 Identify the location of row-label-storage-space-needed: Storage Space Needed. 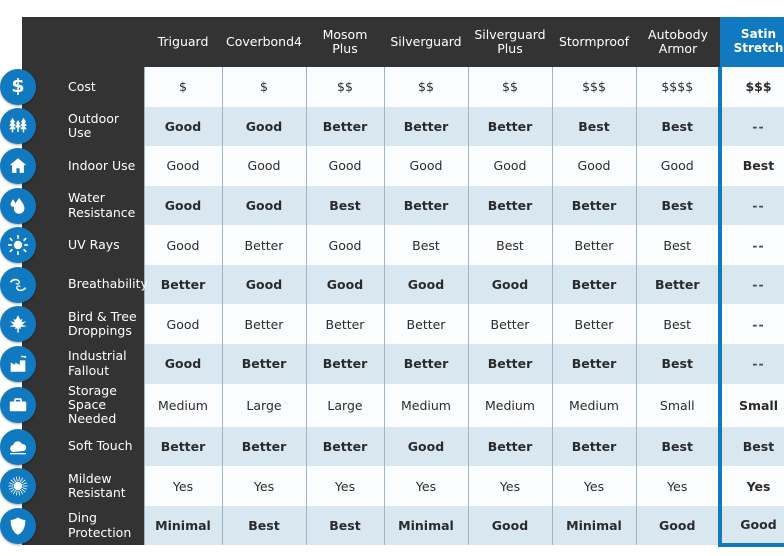
(72, 404).